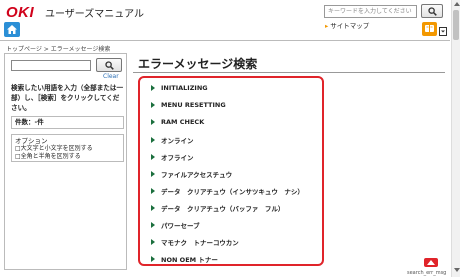 The image size is (460, 277). What do you see at coordinates (457, 270) in the screenshot?
I see `scroll-down-arrow-icon` at bounding box center [457, 270].